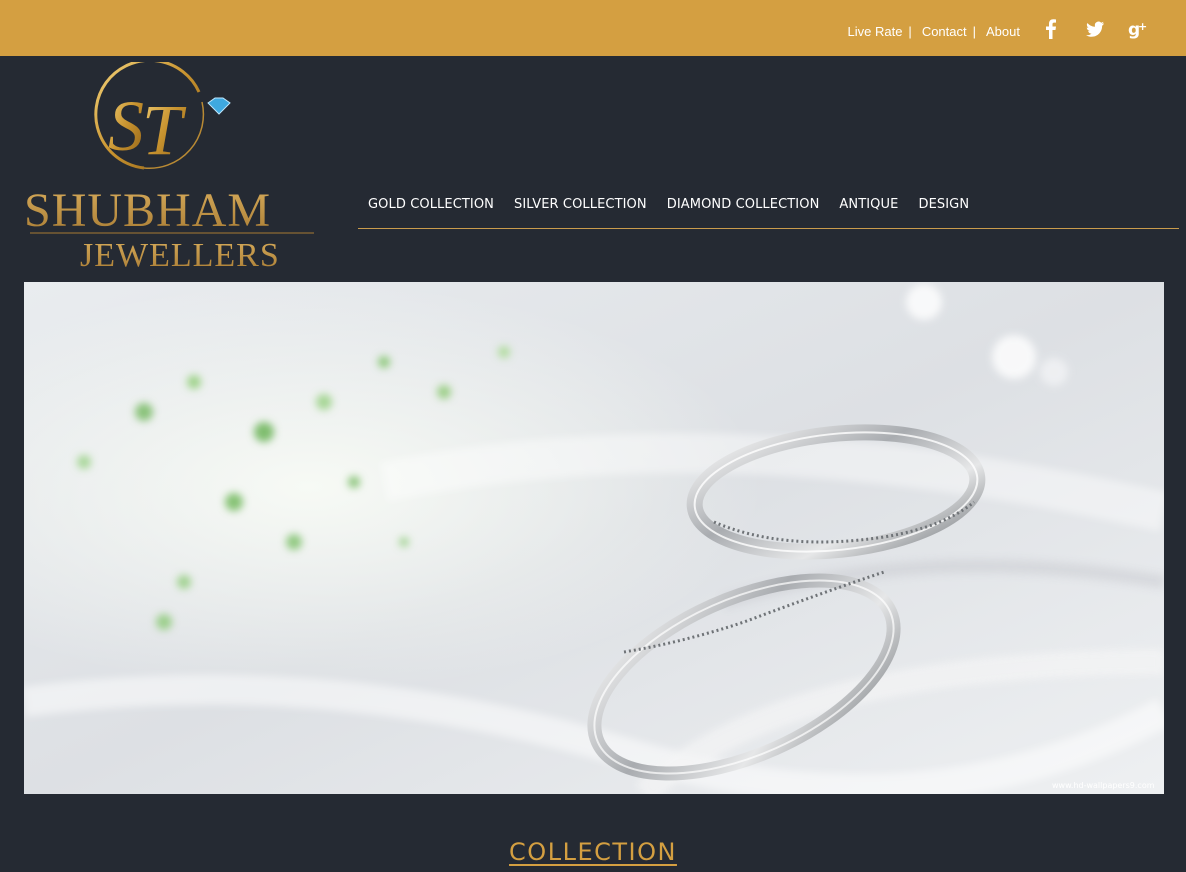 The height and width of the screenshot is (872, 1186). I want to click on nav-design: DESIGN, so click(943, 200).